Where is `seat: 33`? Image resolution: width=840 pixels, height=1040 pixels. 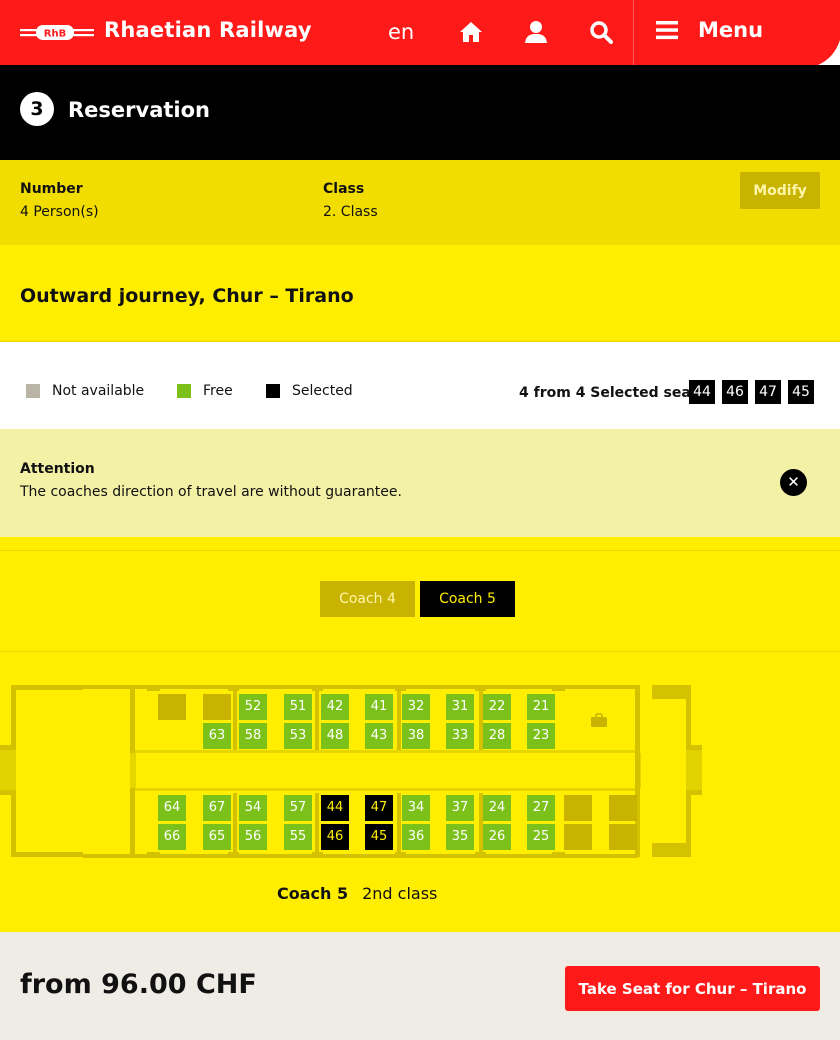 seat: 33 is located at coordinates (460, 736).